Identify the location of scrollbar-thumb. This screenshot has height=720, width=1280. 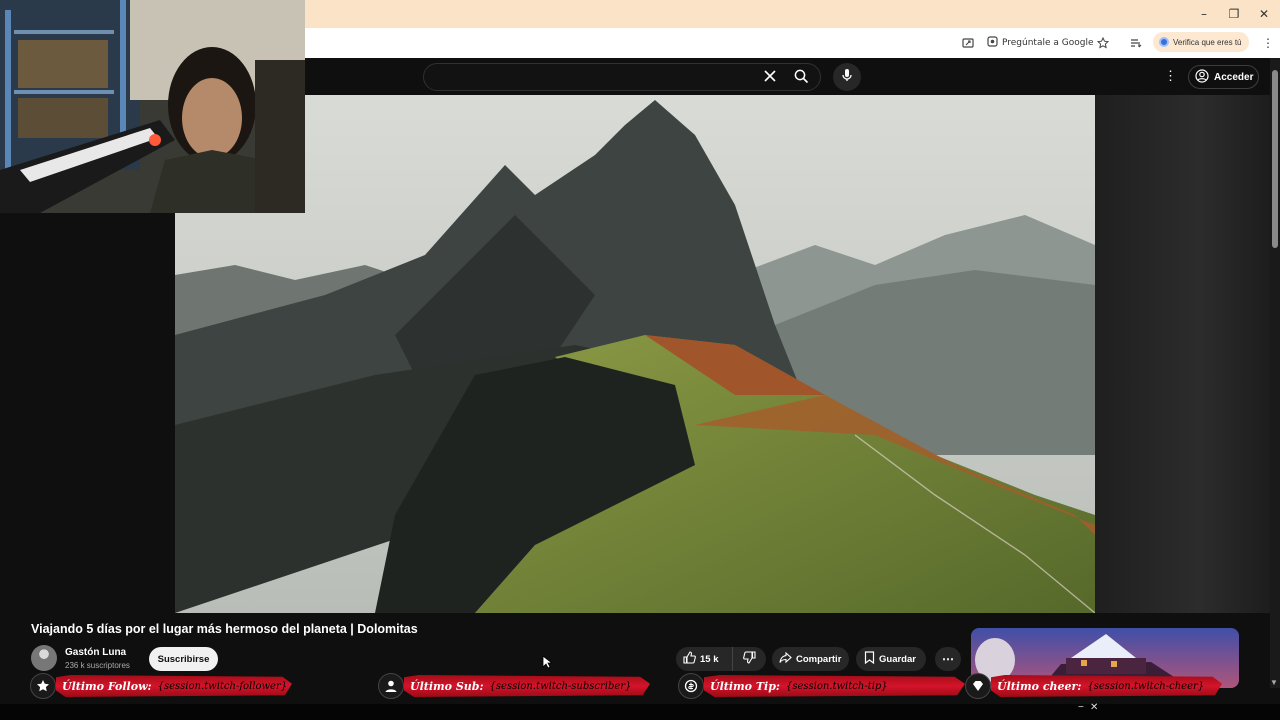
(1275, 159).